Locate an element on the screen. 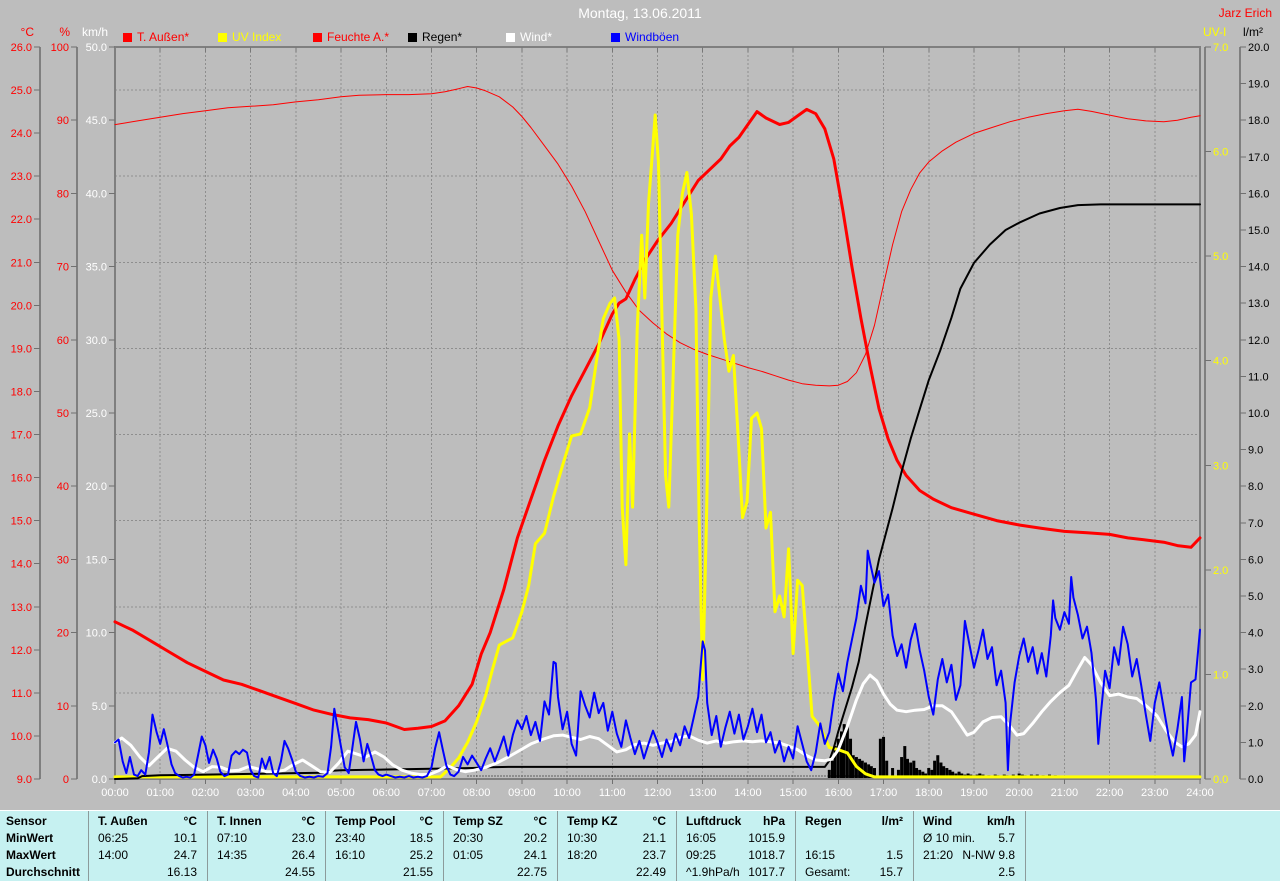 Image resolution: width=1280 pixels, height=881 pixels. axis-tick-label-wind: 5.0 is located at coordinates (99, 707).